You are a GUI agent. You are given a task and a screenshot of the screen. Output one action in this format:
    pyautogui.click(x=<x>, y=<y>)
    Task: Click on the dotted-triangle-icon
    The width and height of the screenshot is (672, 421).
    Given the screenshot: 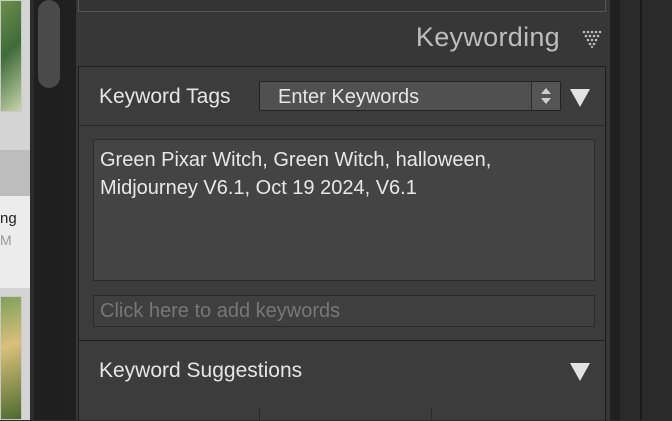 What is the action you would take?
    pyautogui.click(x=592, y=39)
    